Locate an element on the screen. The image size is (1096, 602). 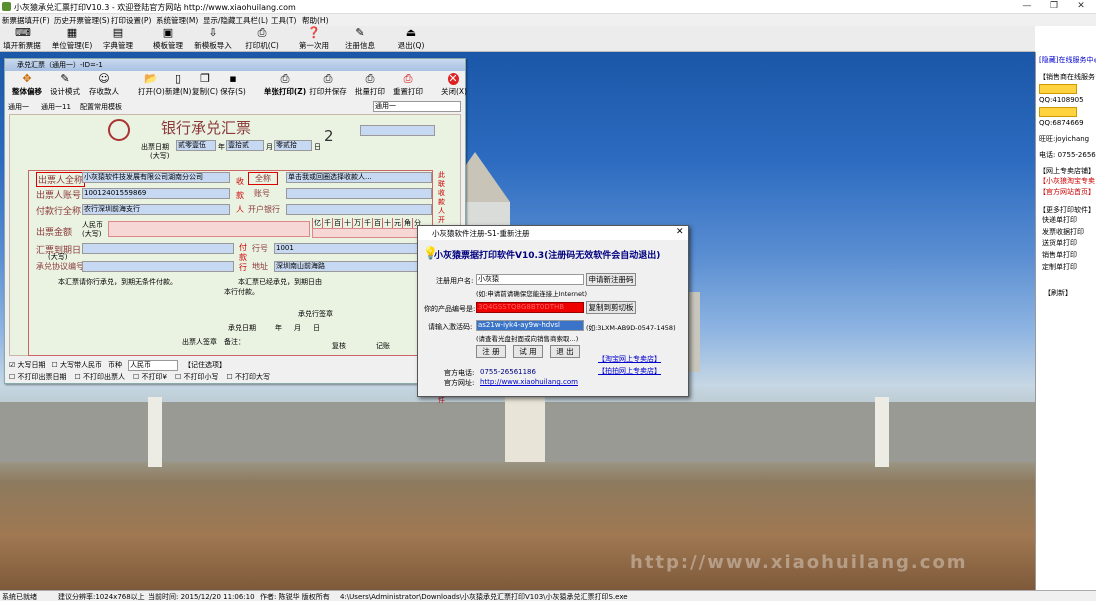
template-manage-button: ▣ 模板管理 is located at coordinates (168, 39).